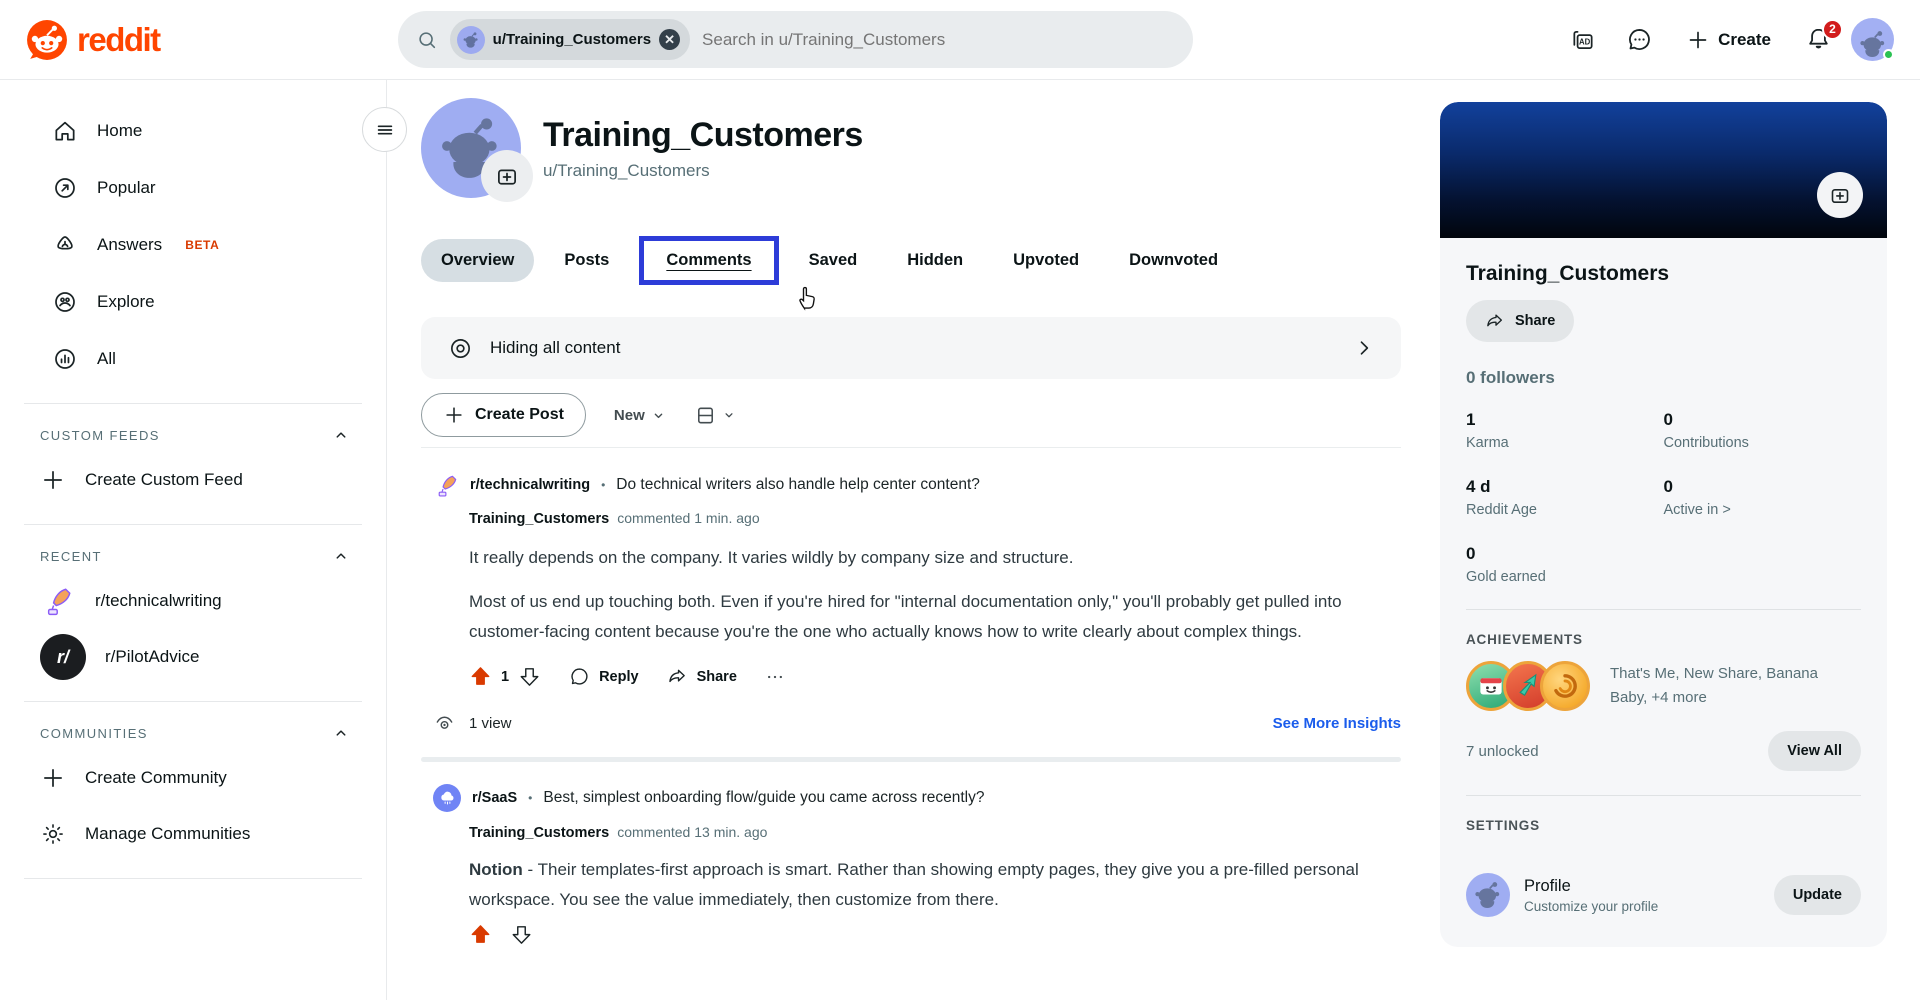 This screenshot has width=1920, height=1000. Describe the element at coordinates (911, 348) in the screenshot. I see `hiding-content-banner: Hiding all content` at that location.